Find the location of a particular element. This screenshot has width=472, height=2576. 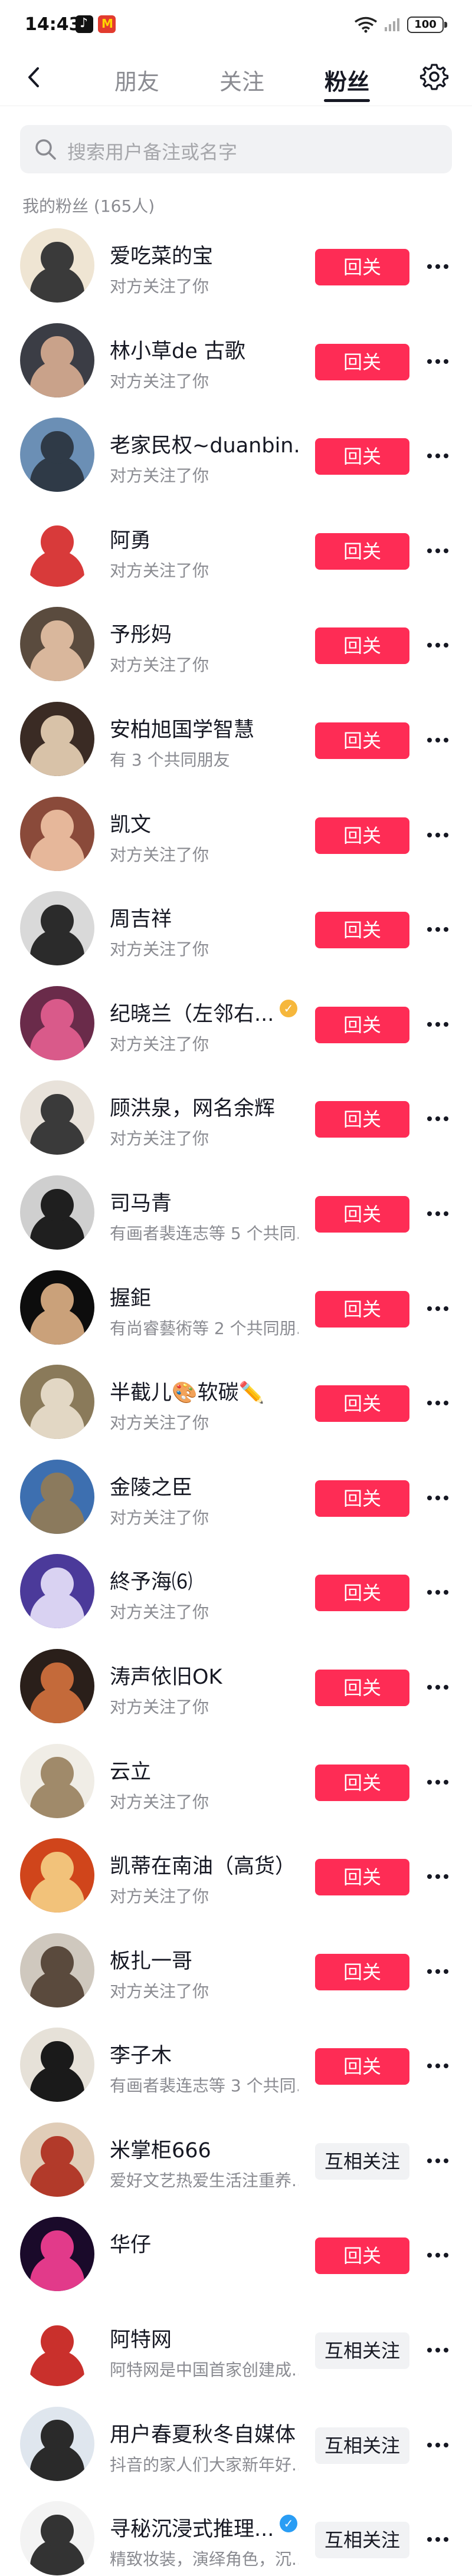

list-item: 涛声依旧OK 对方关注了你 回关 is located at coordinates (236, 1687).